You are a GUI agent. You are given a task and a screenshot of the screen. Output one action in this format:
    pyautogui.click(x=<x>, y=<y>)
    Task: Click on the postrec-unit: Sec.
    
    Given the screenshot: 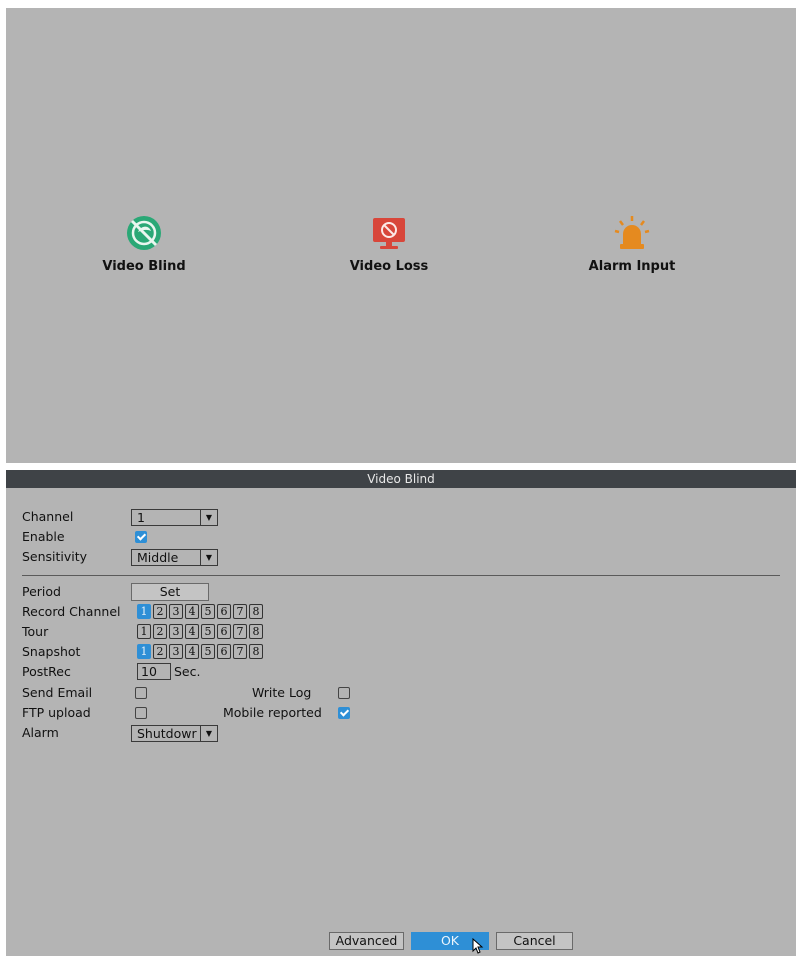 What is the action you would take?
    pyautogui.click(x=187, y=671)
    